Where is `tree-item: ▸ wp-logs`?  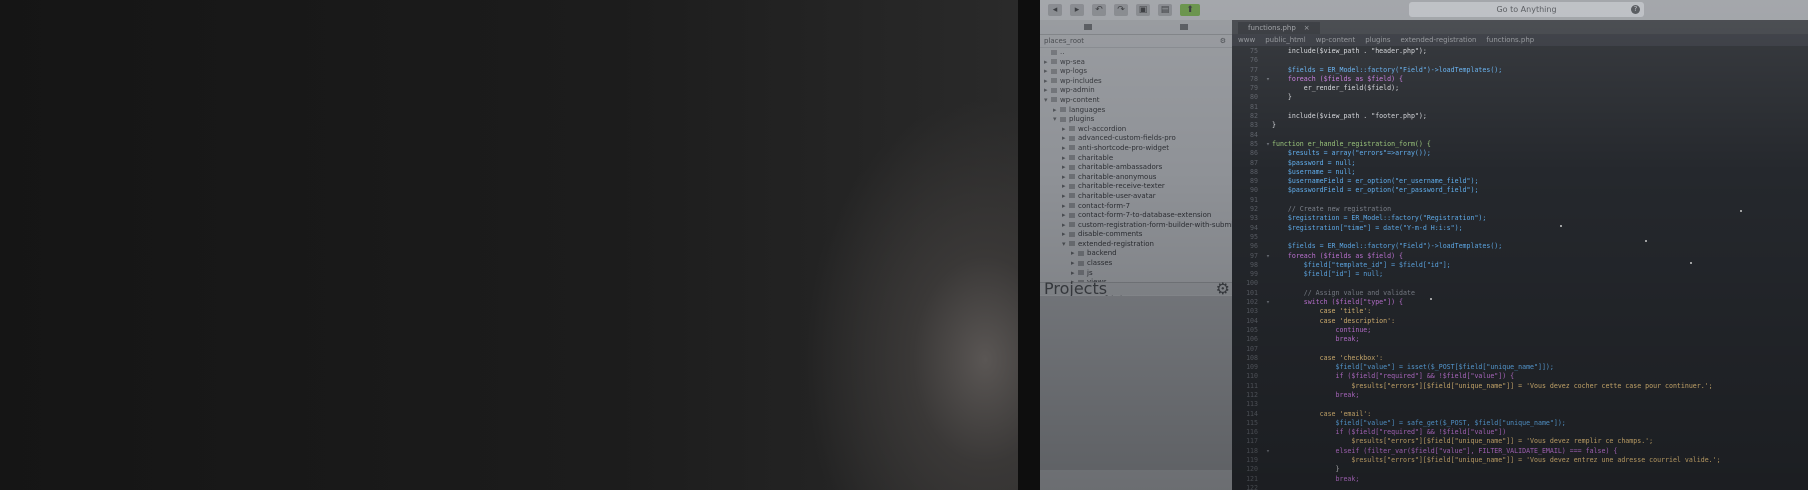
tree-item: ▸ wp-logs is located at coordinates (1136, 72).